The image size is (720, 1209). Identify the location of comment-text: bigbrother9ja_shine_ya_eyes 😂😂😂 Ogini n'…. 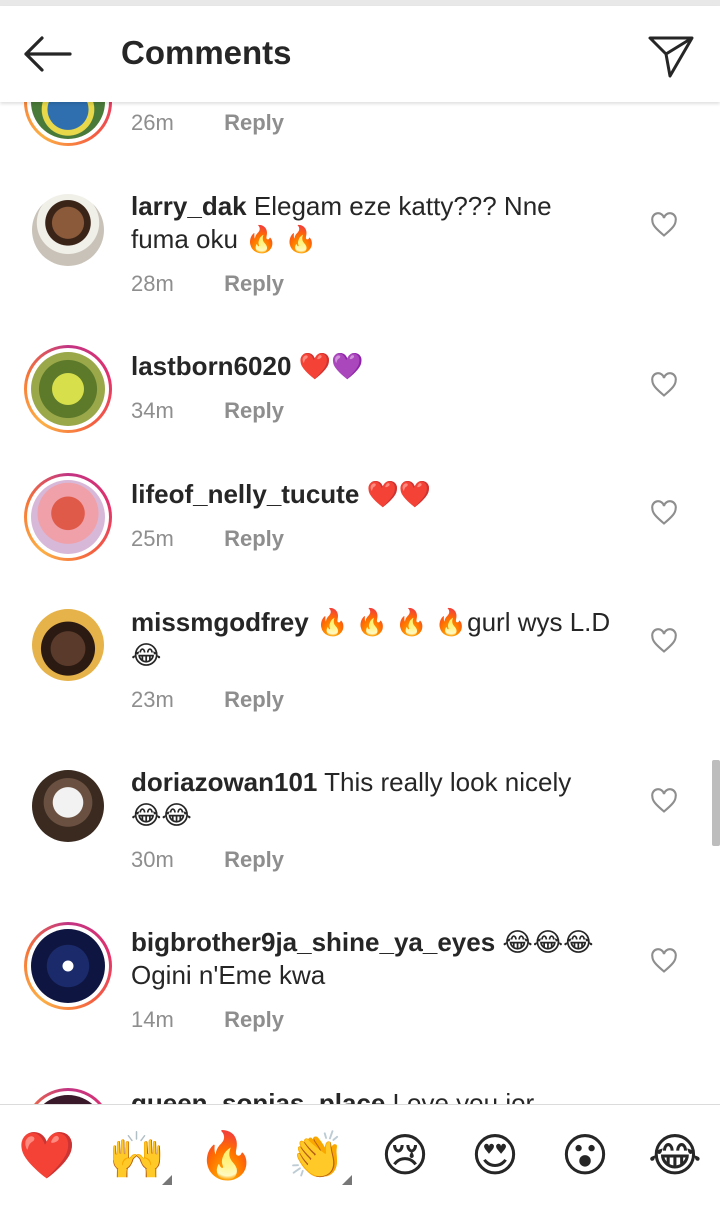
(376, 959).